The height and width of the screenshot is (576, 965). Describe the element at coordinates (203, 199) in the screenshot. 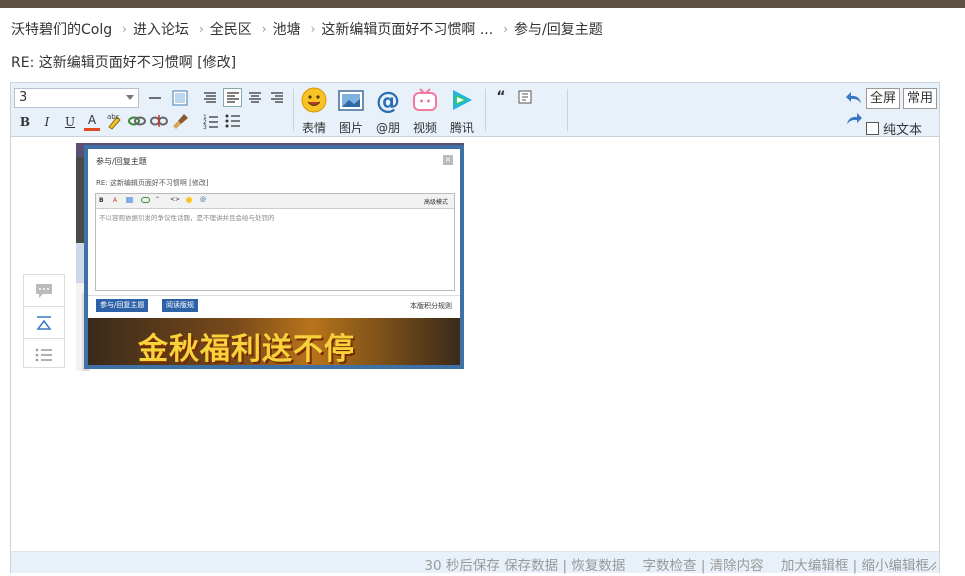

I see `dialog-at-icon: @` at that location.